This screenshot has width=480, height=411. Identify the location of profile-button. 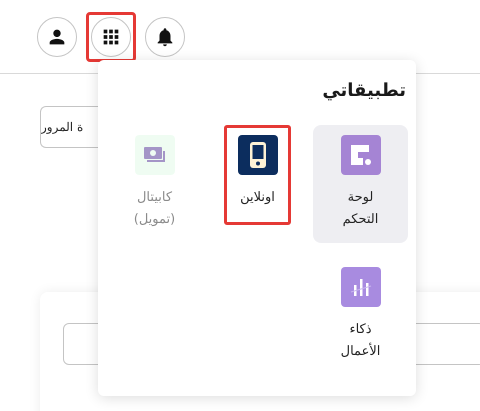
(57, 36).